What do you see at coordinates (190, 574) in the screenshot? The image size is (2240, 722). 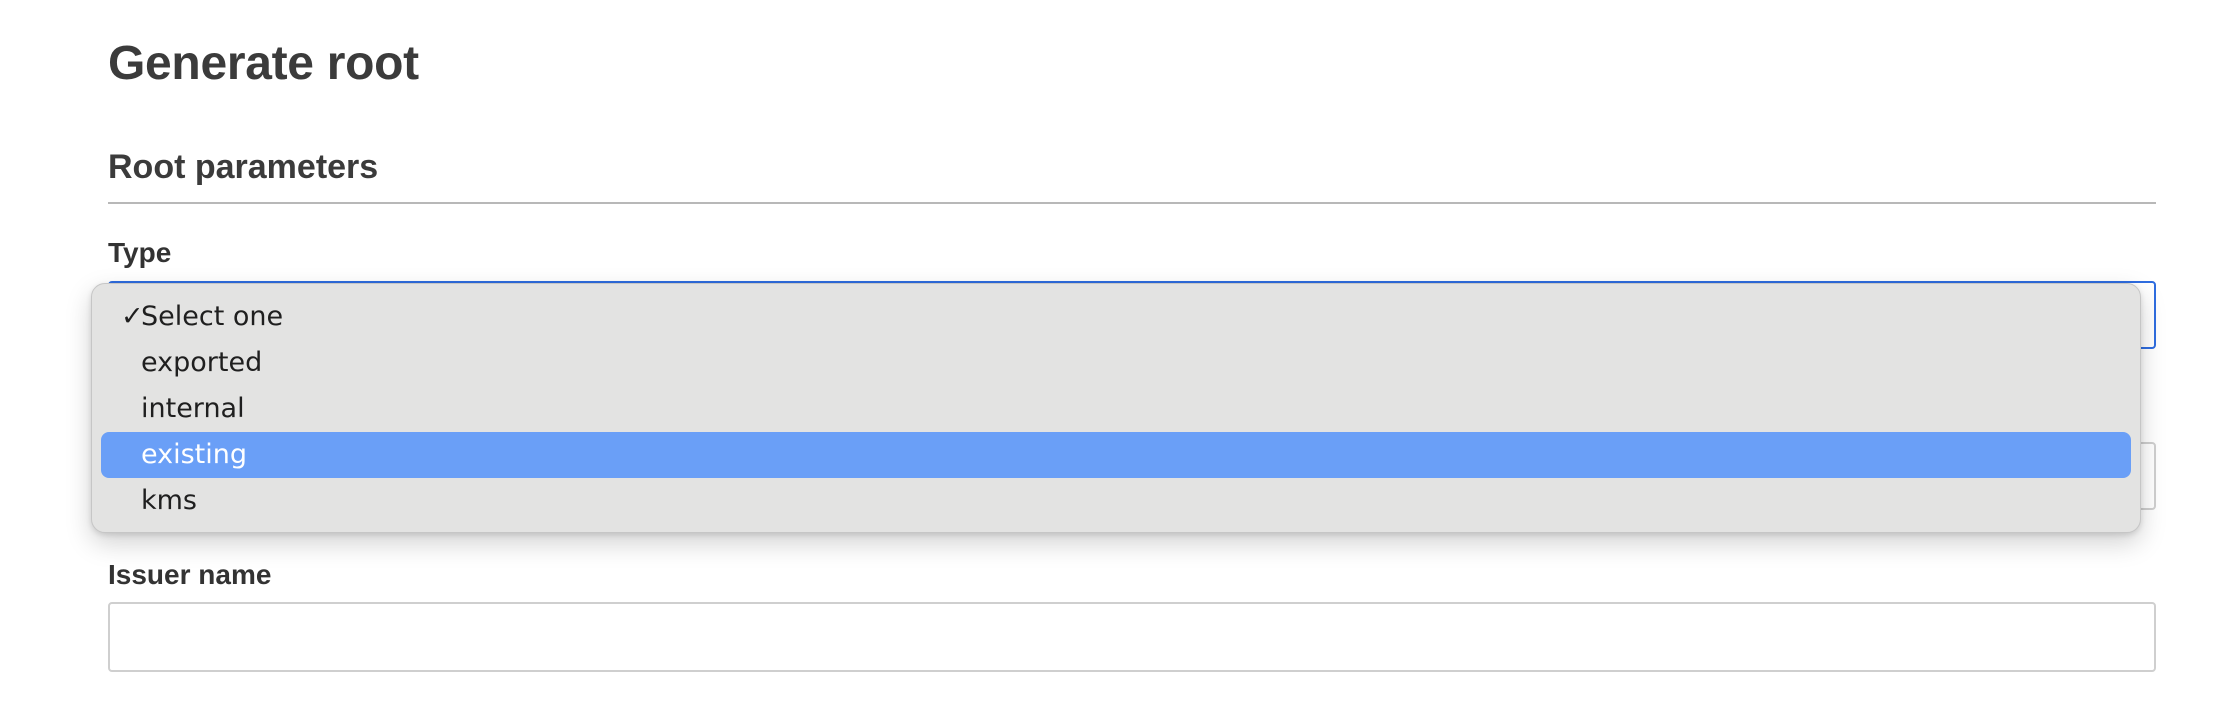 I see `issuer-name-label: Issuer name` at bounding box center [190, 574].